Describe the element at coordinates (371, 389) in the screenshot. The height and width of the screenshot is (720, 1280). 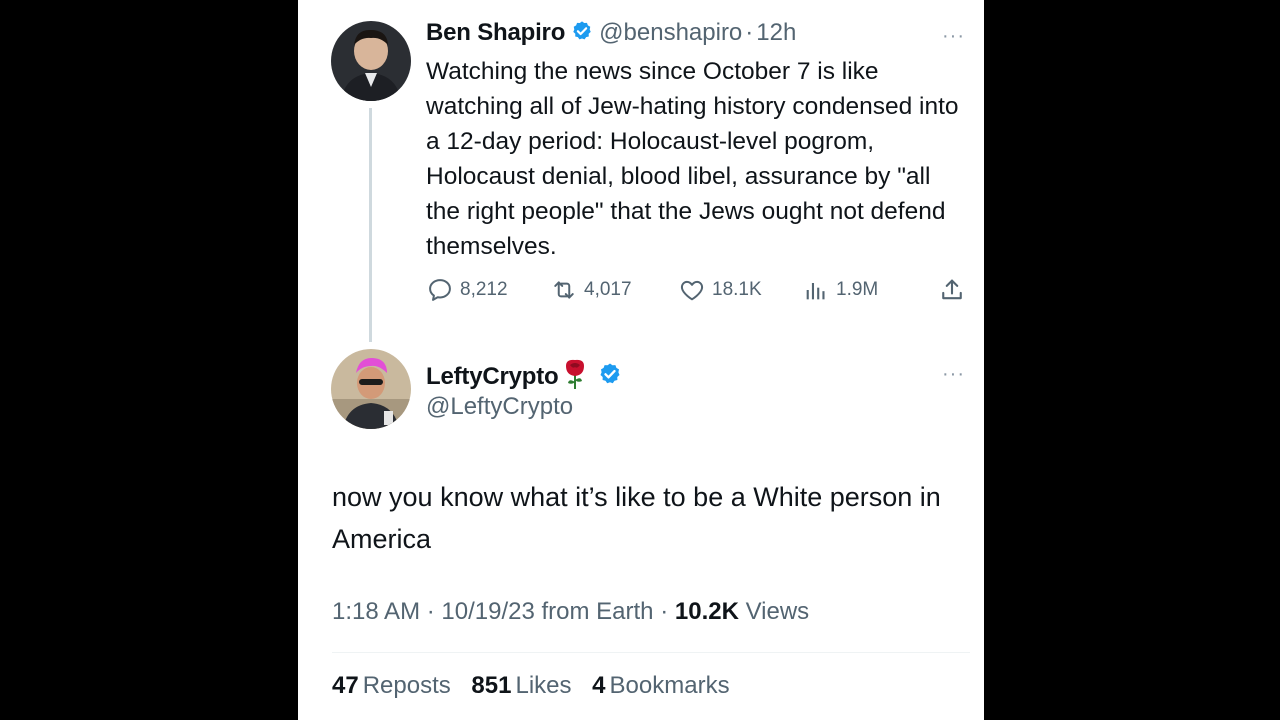
I see `reply-avatar` at that location.